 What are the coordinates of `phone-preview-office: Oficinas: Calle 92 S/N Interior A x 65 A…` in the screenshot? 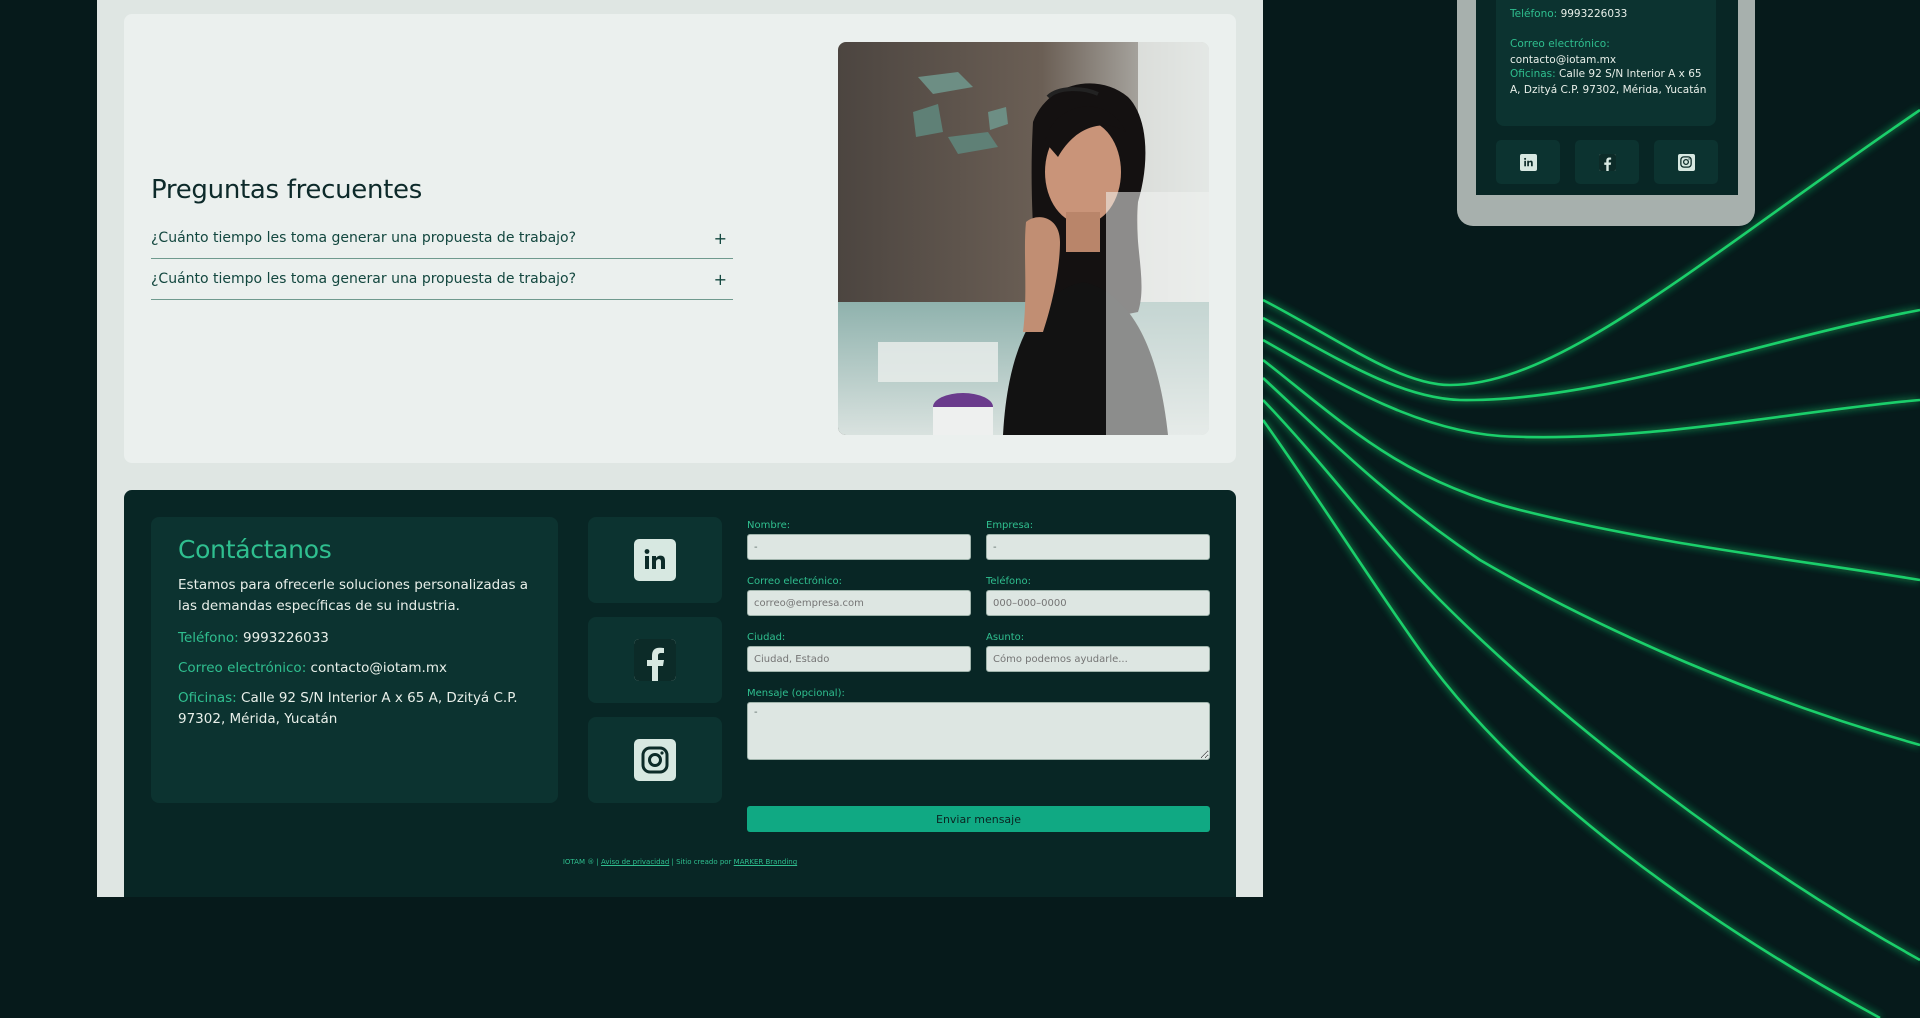 It's located at (1610, 82).